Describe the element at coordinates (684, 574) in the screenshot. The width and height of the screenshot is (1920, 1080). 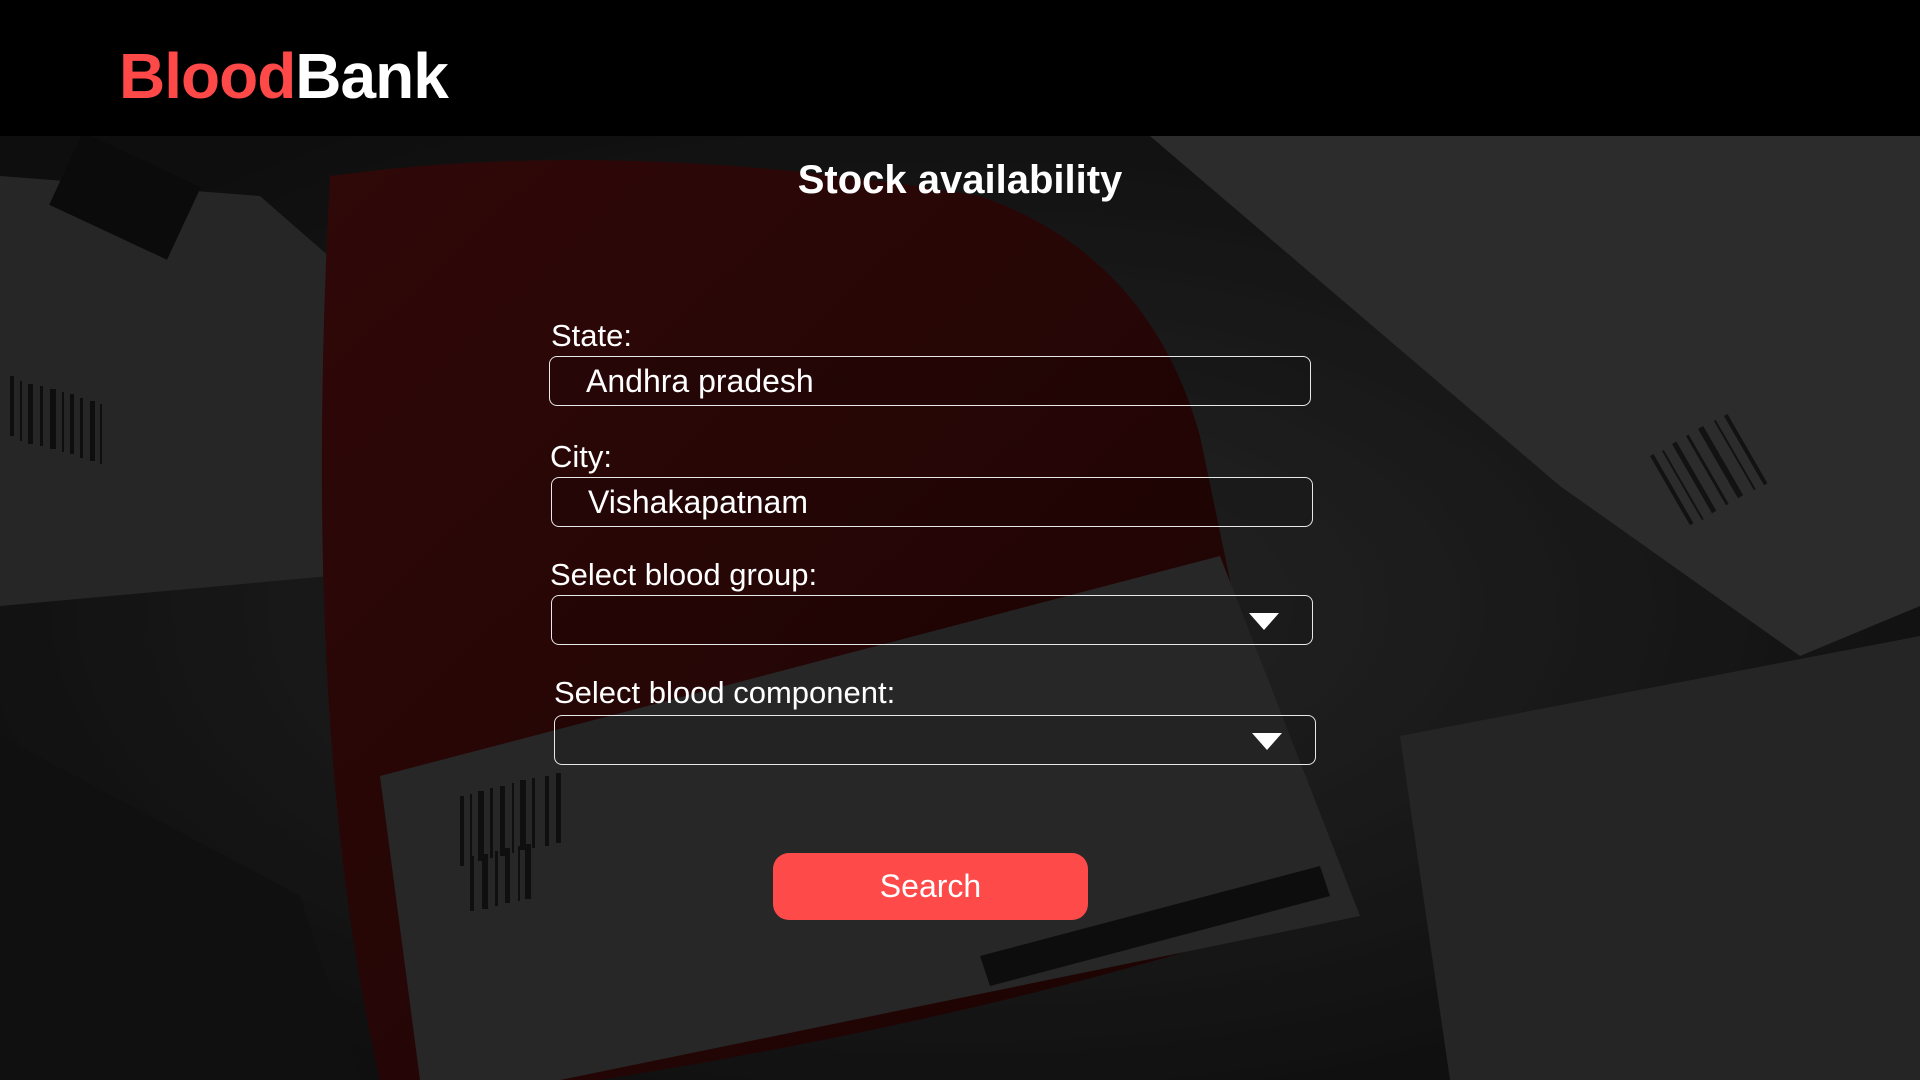
I see `blood-group-label: Select blood group:` at that location.